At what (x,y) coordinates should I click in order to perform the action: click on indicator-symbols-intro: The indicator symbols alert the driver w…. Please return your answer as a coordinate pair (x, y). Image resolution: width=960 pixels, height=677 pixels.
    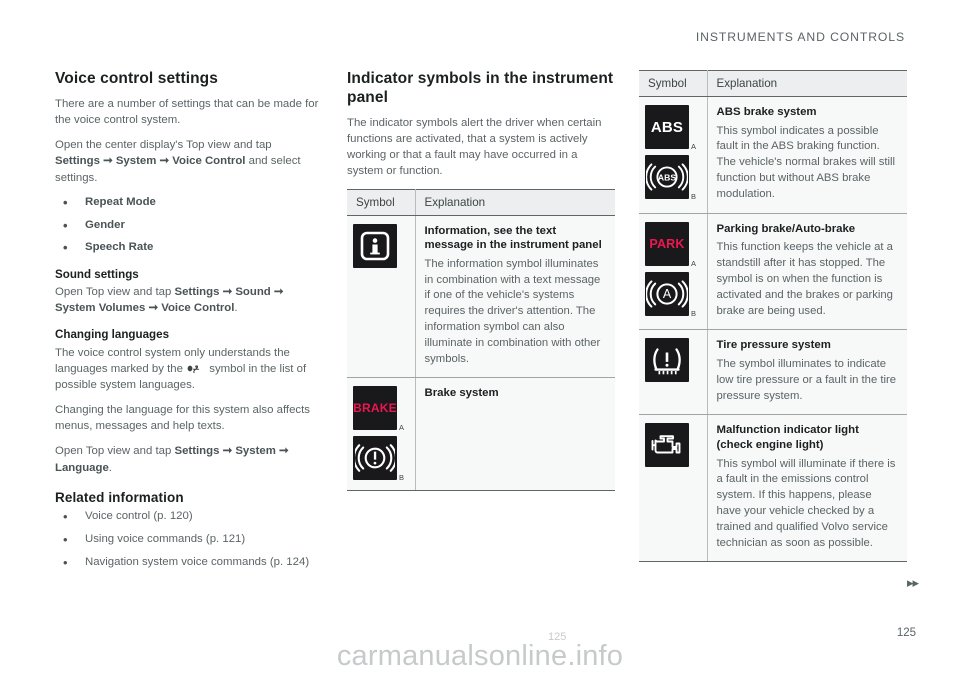
    Looking at the image, I should click on (474, 147).